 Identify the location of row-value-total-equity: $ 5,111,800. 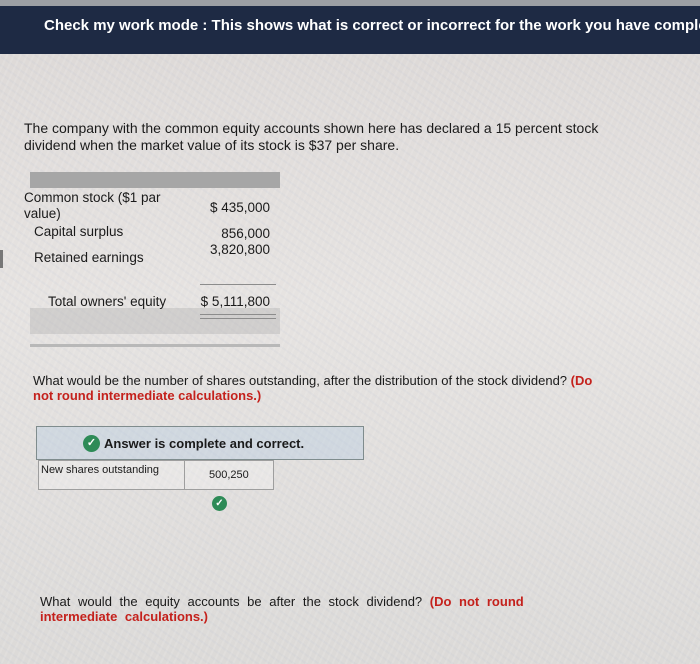
(235, 301).